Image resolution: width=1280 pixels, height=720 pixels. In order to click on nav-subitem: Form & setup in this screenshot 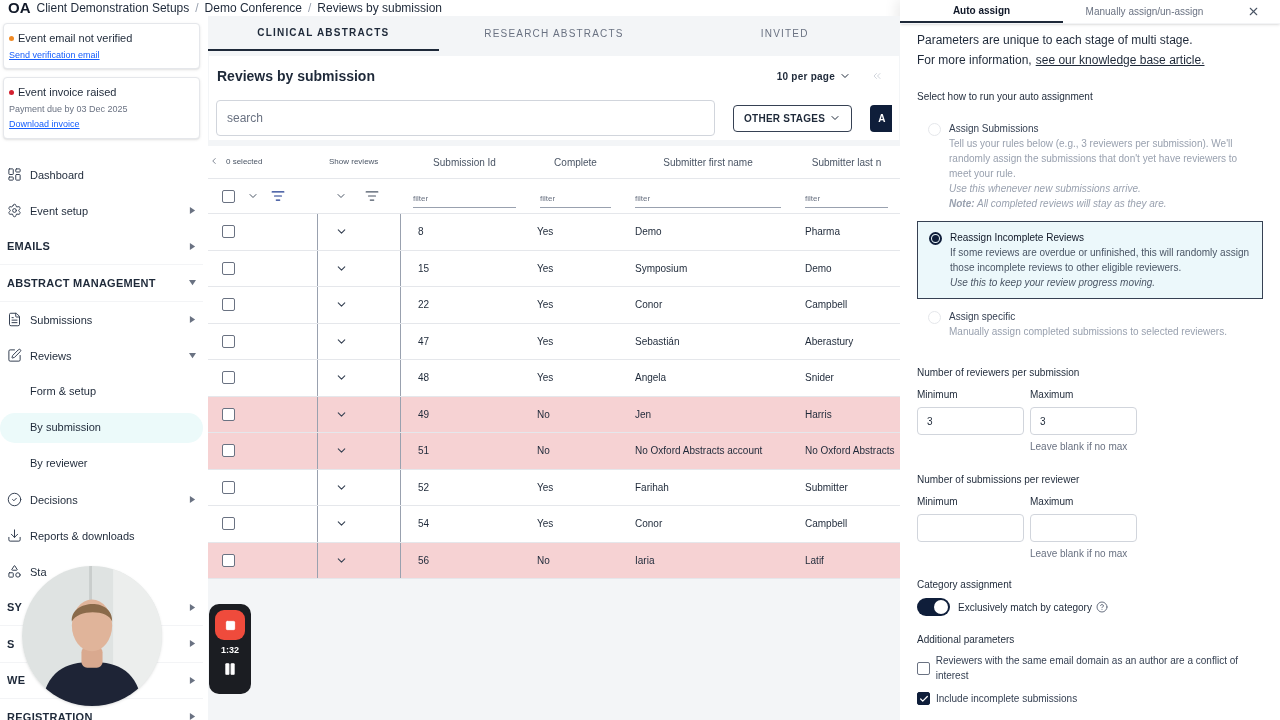, I will do `click(101, 391)`.